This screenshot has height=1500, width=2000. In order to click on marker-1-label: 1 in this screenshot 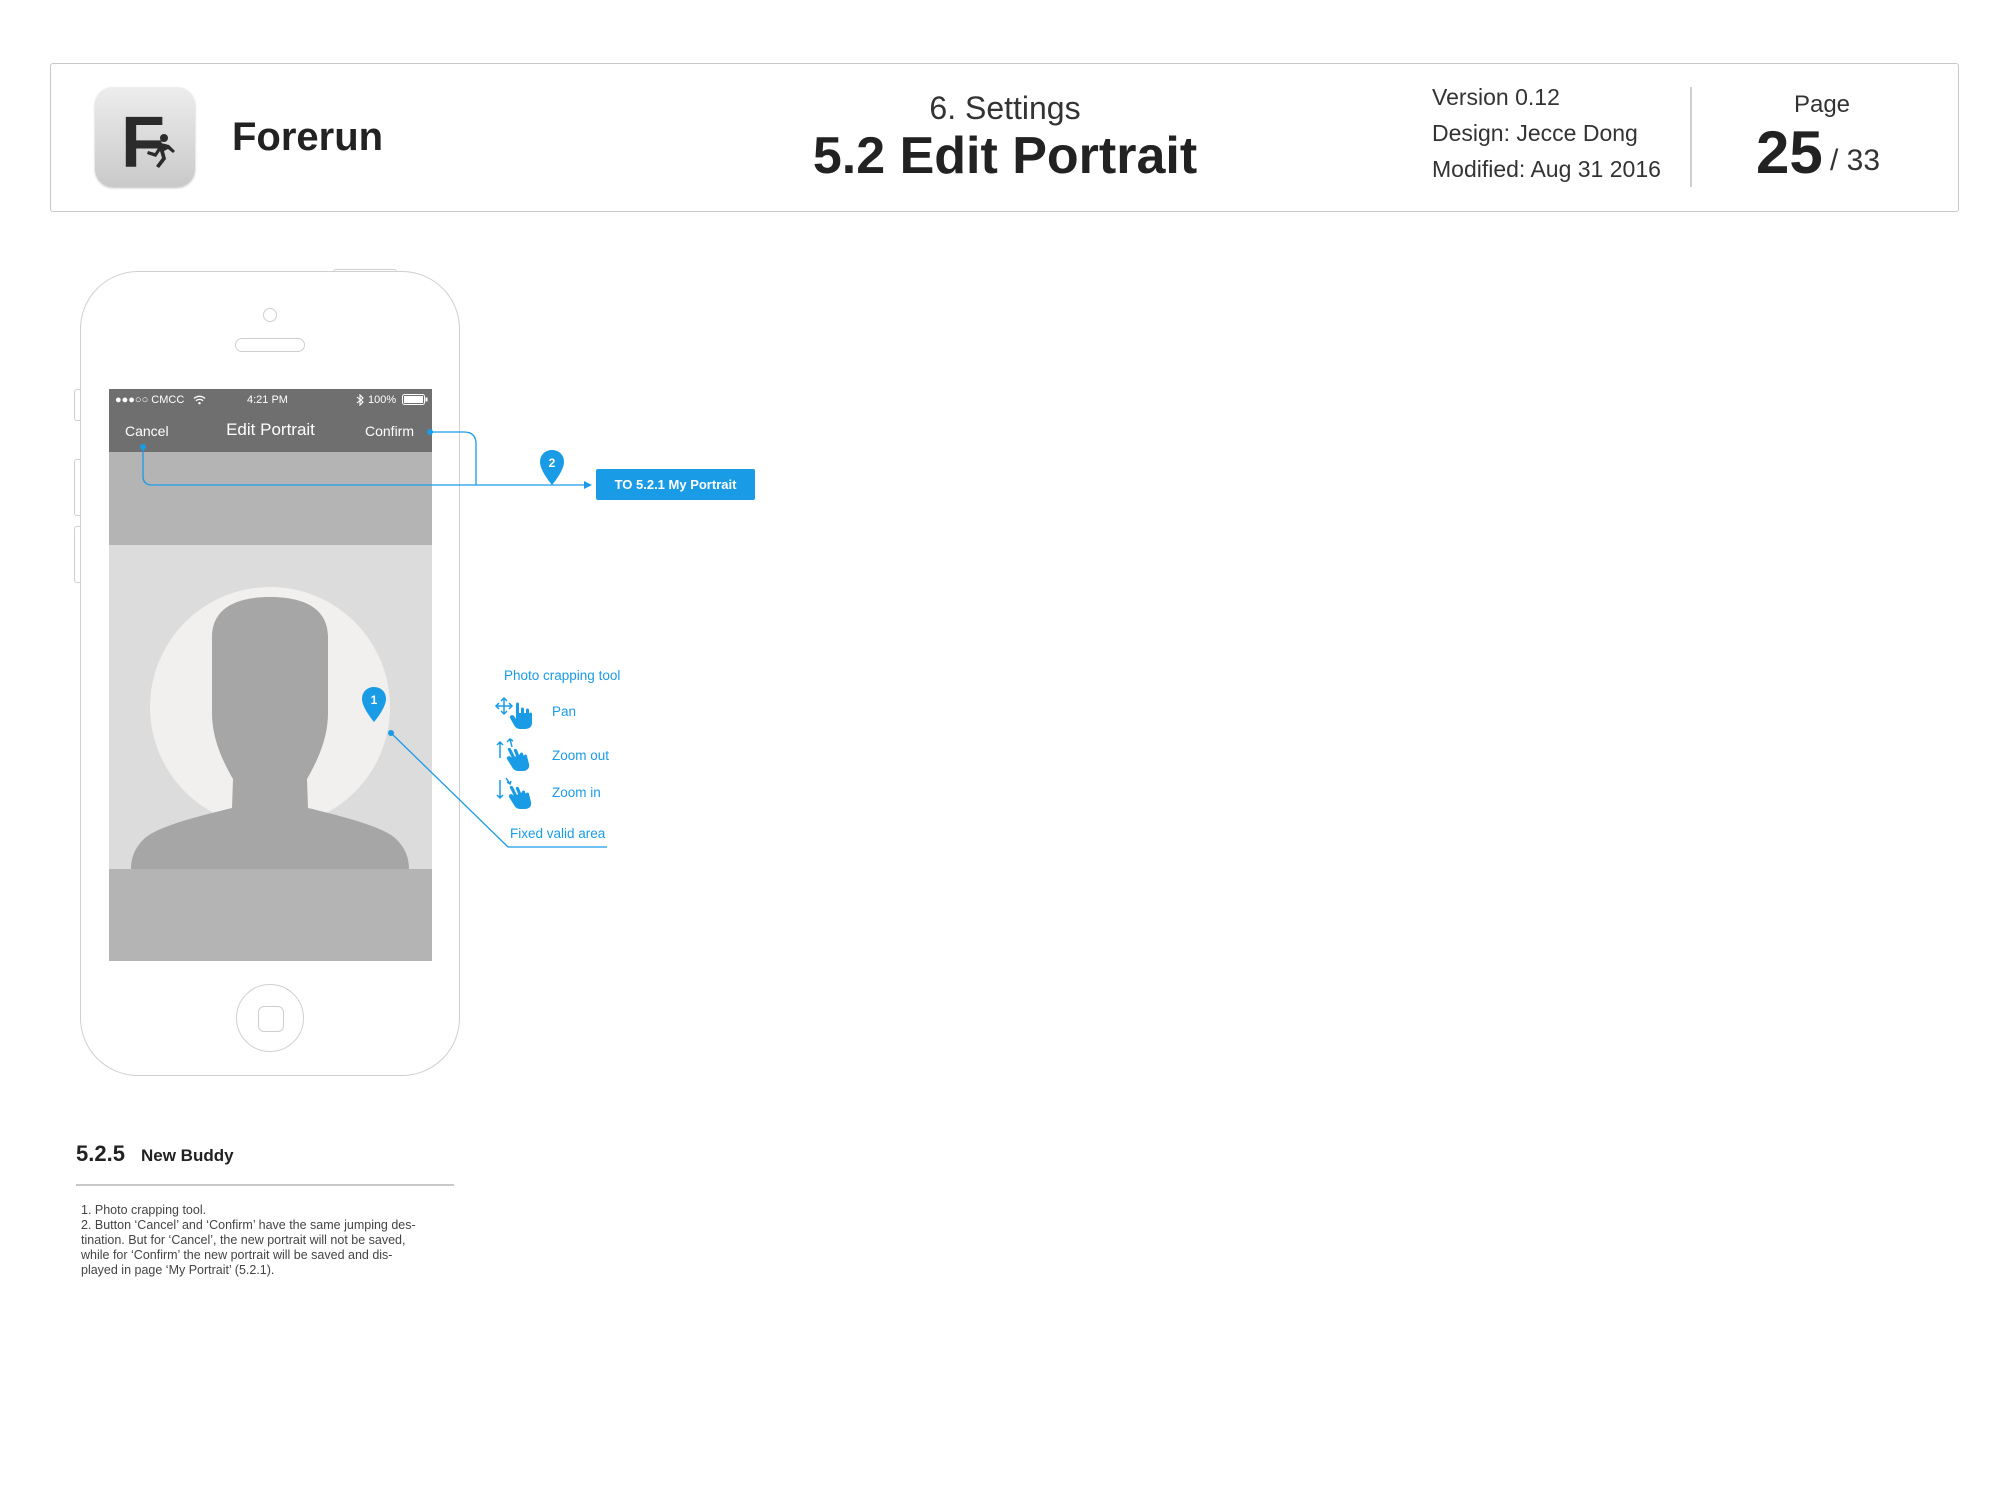, I will do `click(374, 700)`.